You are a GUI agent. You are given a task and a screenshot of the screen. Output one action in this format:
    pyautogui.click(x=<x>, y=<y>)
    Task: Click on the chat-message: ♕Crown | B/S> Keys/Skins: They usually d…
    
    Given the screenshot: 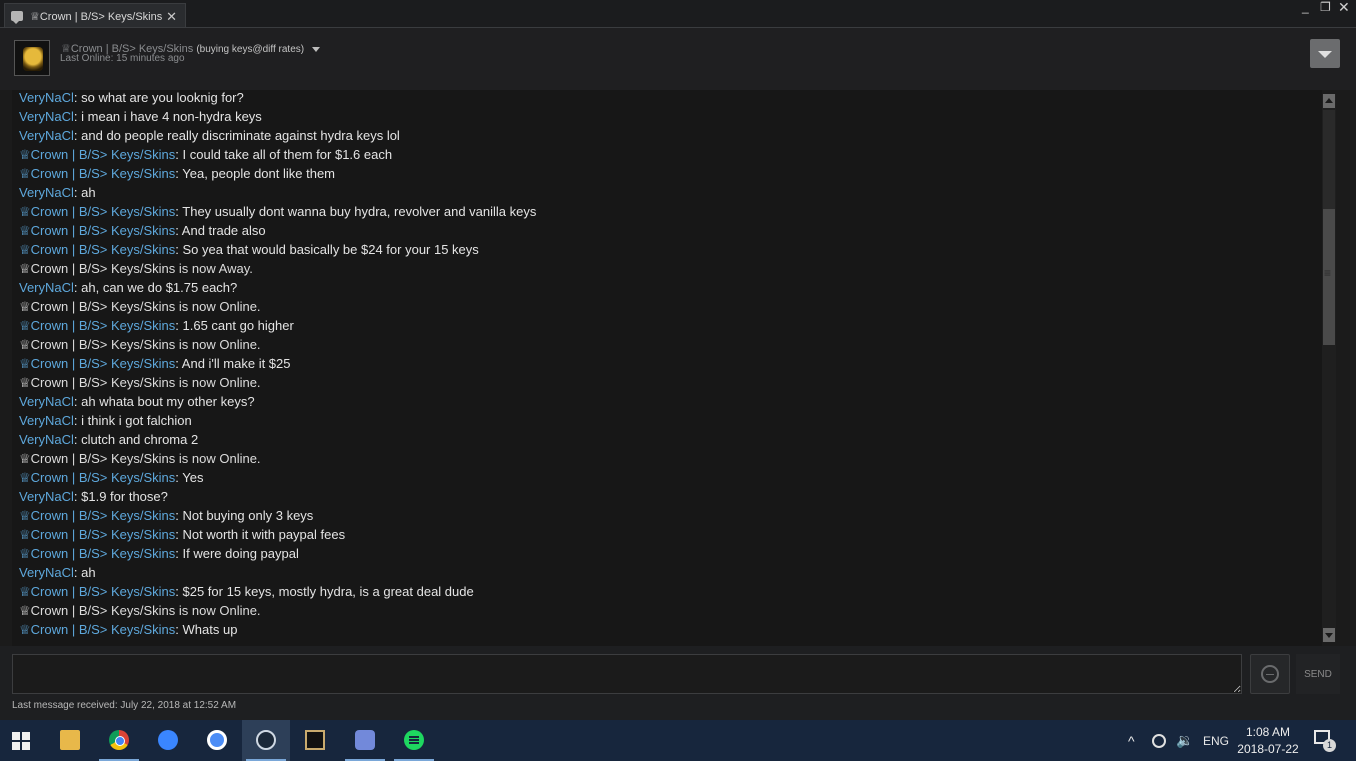 What is the action you would take?
    pyautogui.click(x=277, y=213)
    